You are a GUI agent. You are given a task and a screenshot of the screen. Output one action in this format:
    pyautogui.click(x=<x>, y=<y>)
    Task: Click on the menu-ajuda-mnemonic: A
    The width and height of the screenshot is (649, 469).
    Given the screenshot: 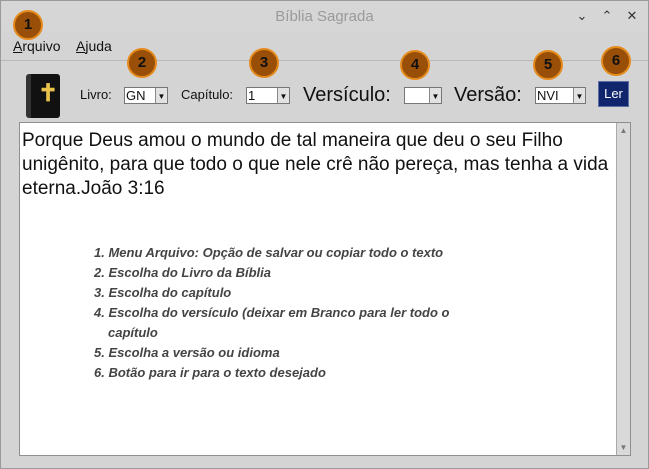 What is the action you would take?
    pyautogui.click(x=81, y=46)
    